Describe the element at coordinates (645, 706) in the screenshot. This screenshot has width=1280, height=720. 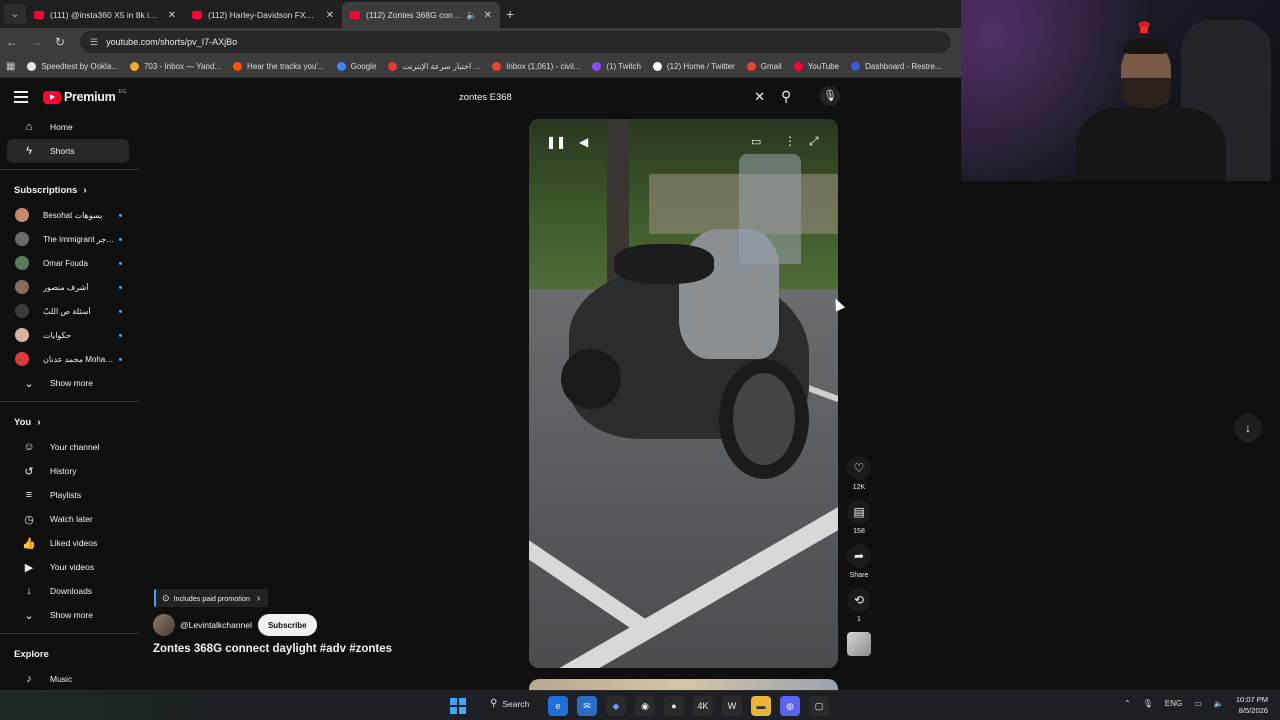
I see `chrome-icon: ◉` at that location.